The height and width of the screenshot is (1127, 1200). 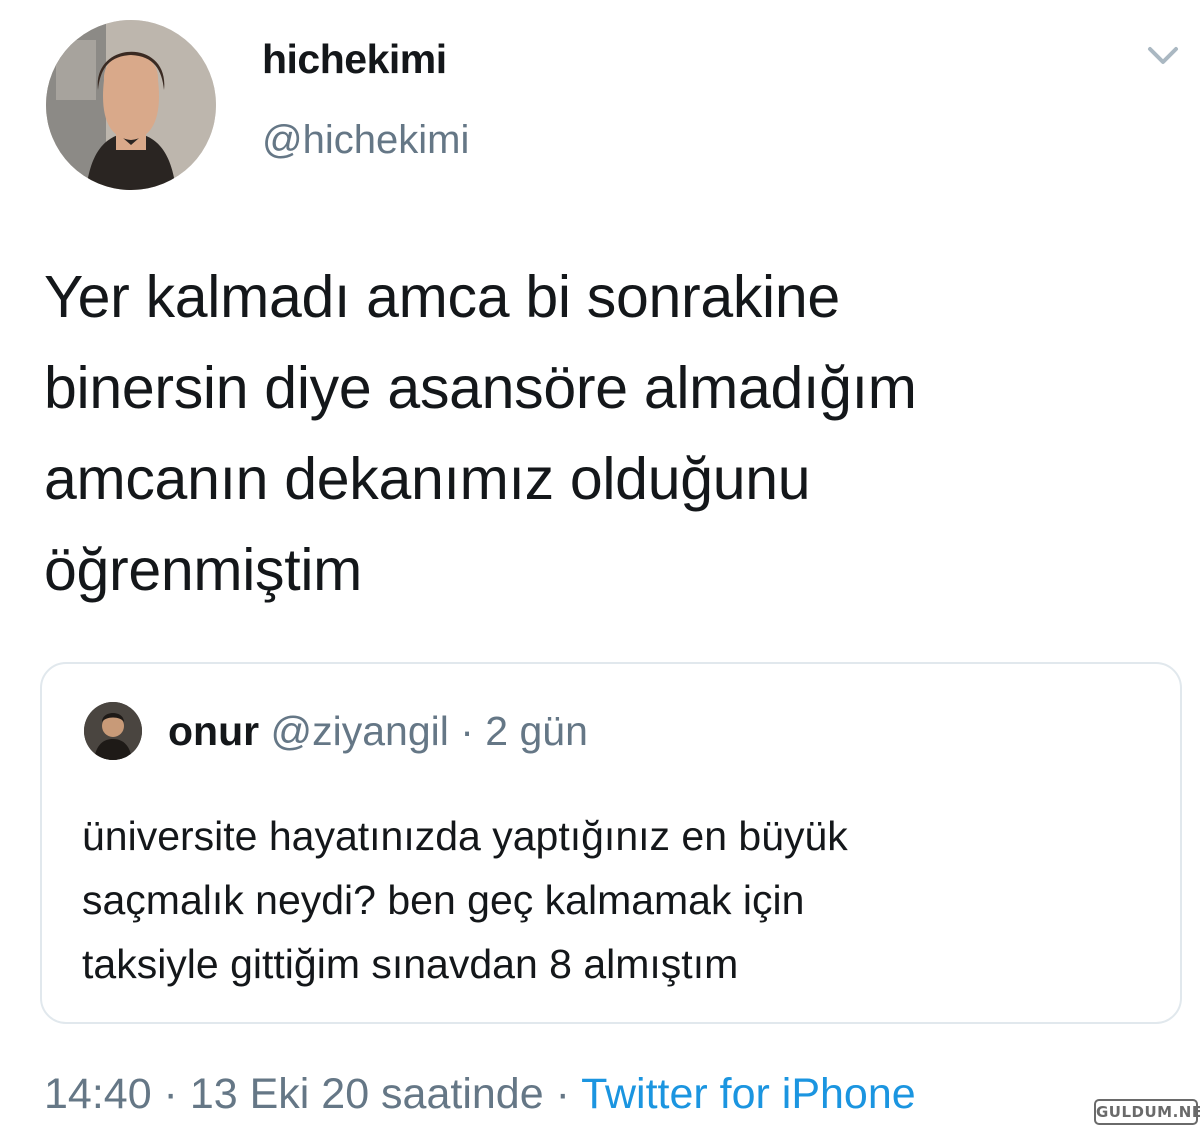 I want to click on quoted-tweet-header: onur @ziyangil · 2 gün, so click(x=378, y=731).